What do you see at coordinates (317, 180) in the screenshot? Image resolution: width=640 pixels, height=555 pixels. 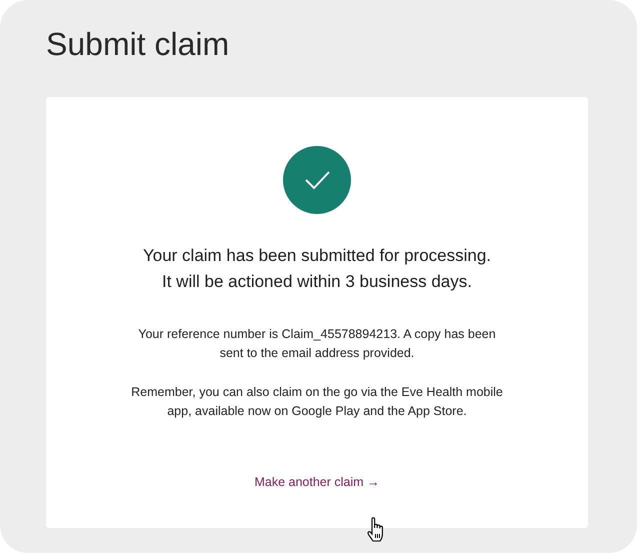 I see `success-check-icon` at bounding box center [317, 180].